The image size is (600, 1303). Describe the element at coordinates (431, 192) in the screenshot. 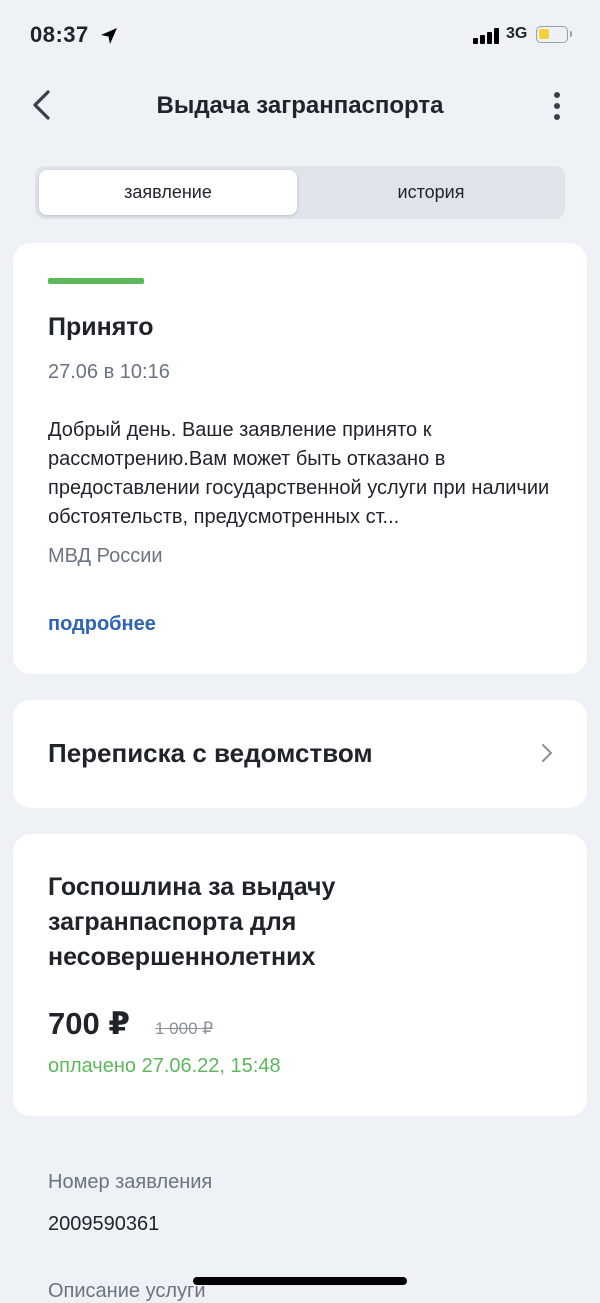

I see `tab-history: история` at that location.